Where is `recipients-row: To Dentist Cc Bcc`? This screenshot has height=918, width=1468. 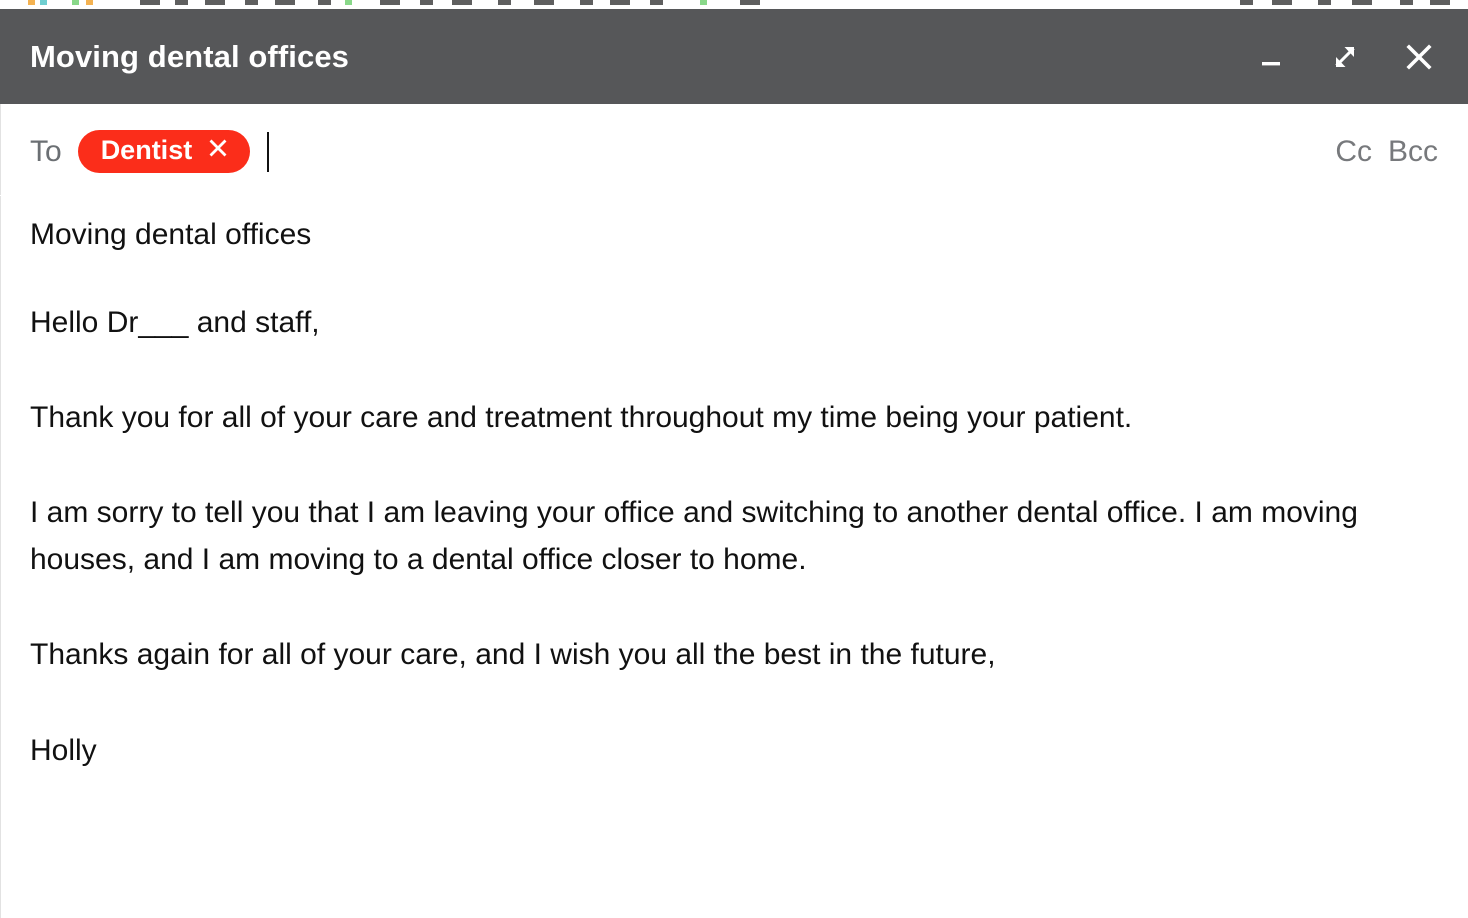
recipients-row: To Dentist Cc Bcc is located at coordinates (734, 150).